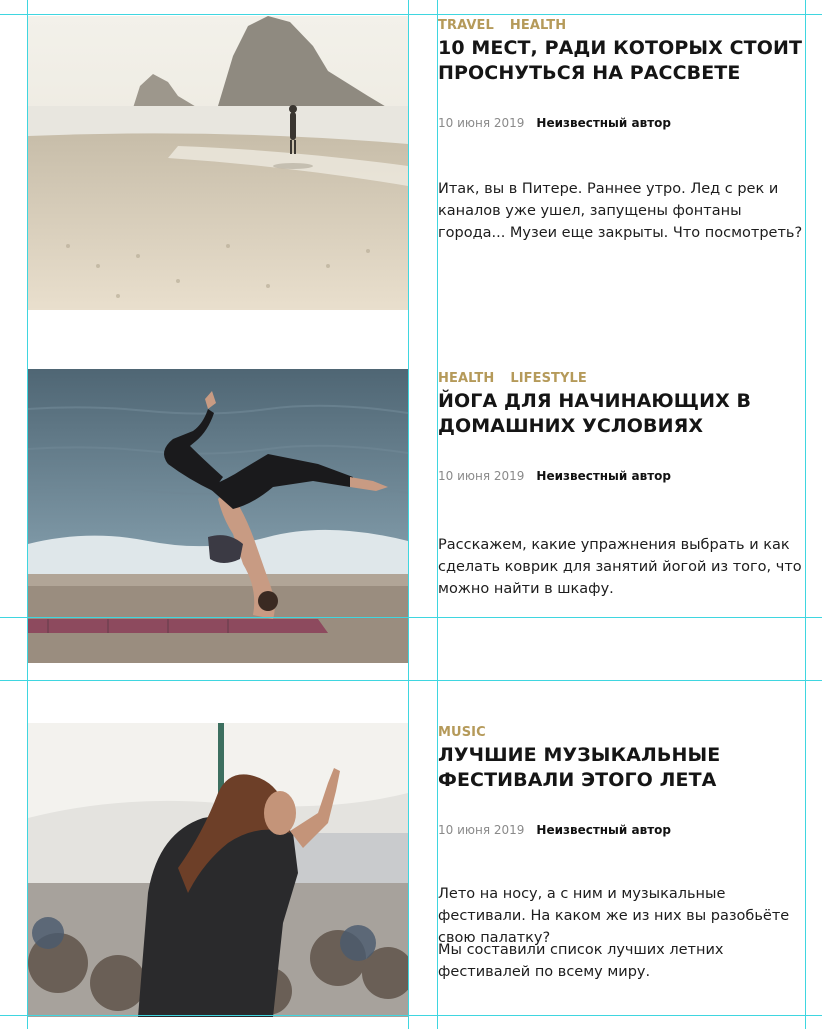 The height and width of the screenshot is (1029, 822). What do you see at coordinates (623, 414) in the screenshot?
I see `article-title: ЙОГА ДЛЯ НАЧИНАЮЩИХ В ДОМАШНИХ УСЛОВИЯХ` at bounding box center [623, 414].